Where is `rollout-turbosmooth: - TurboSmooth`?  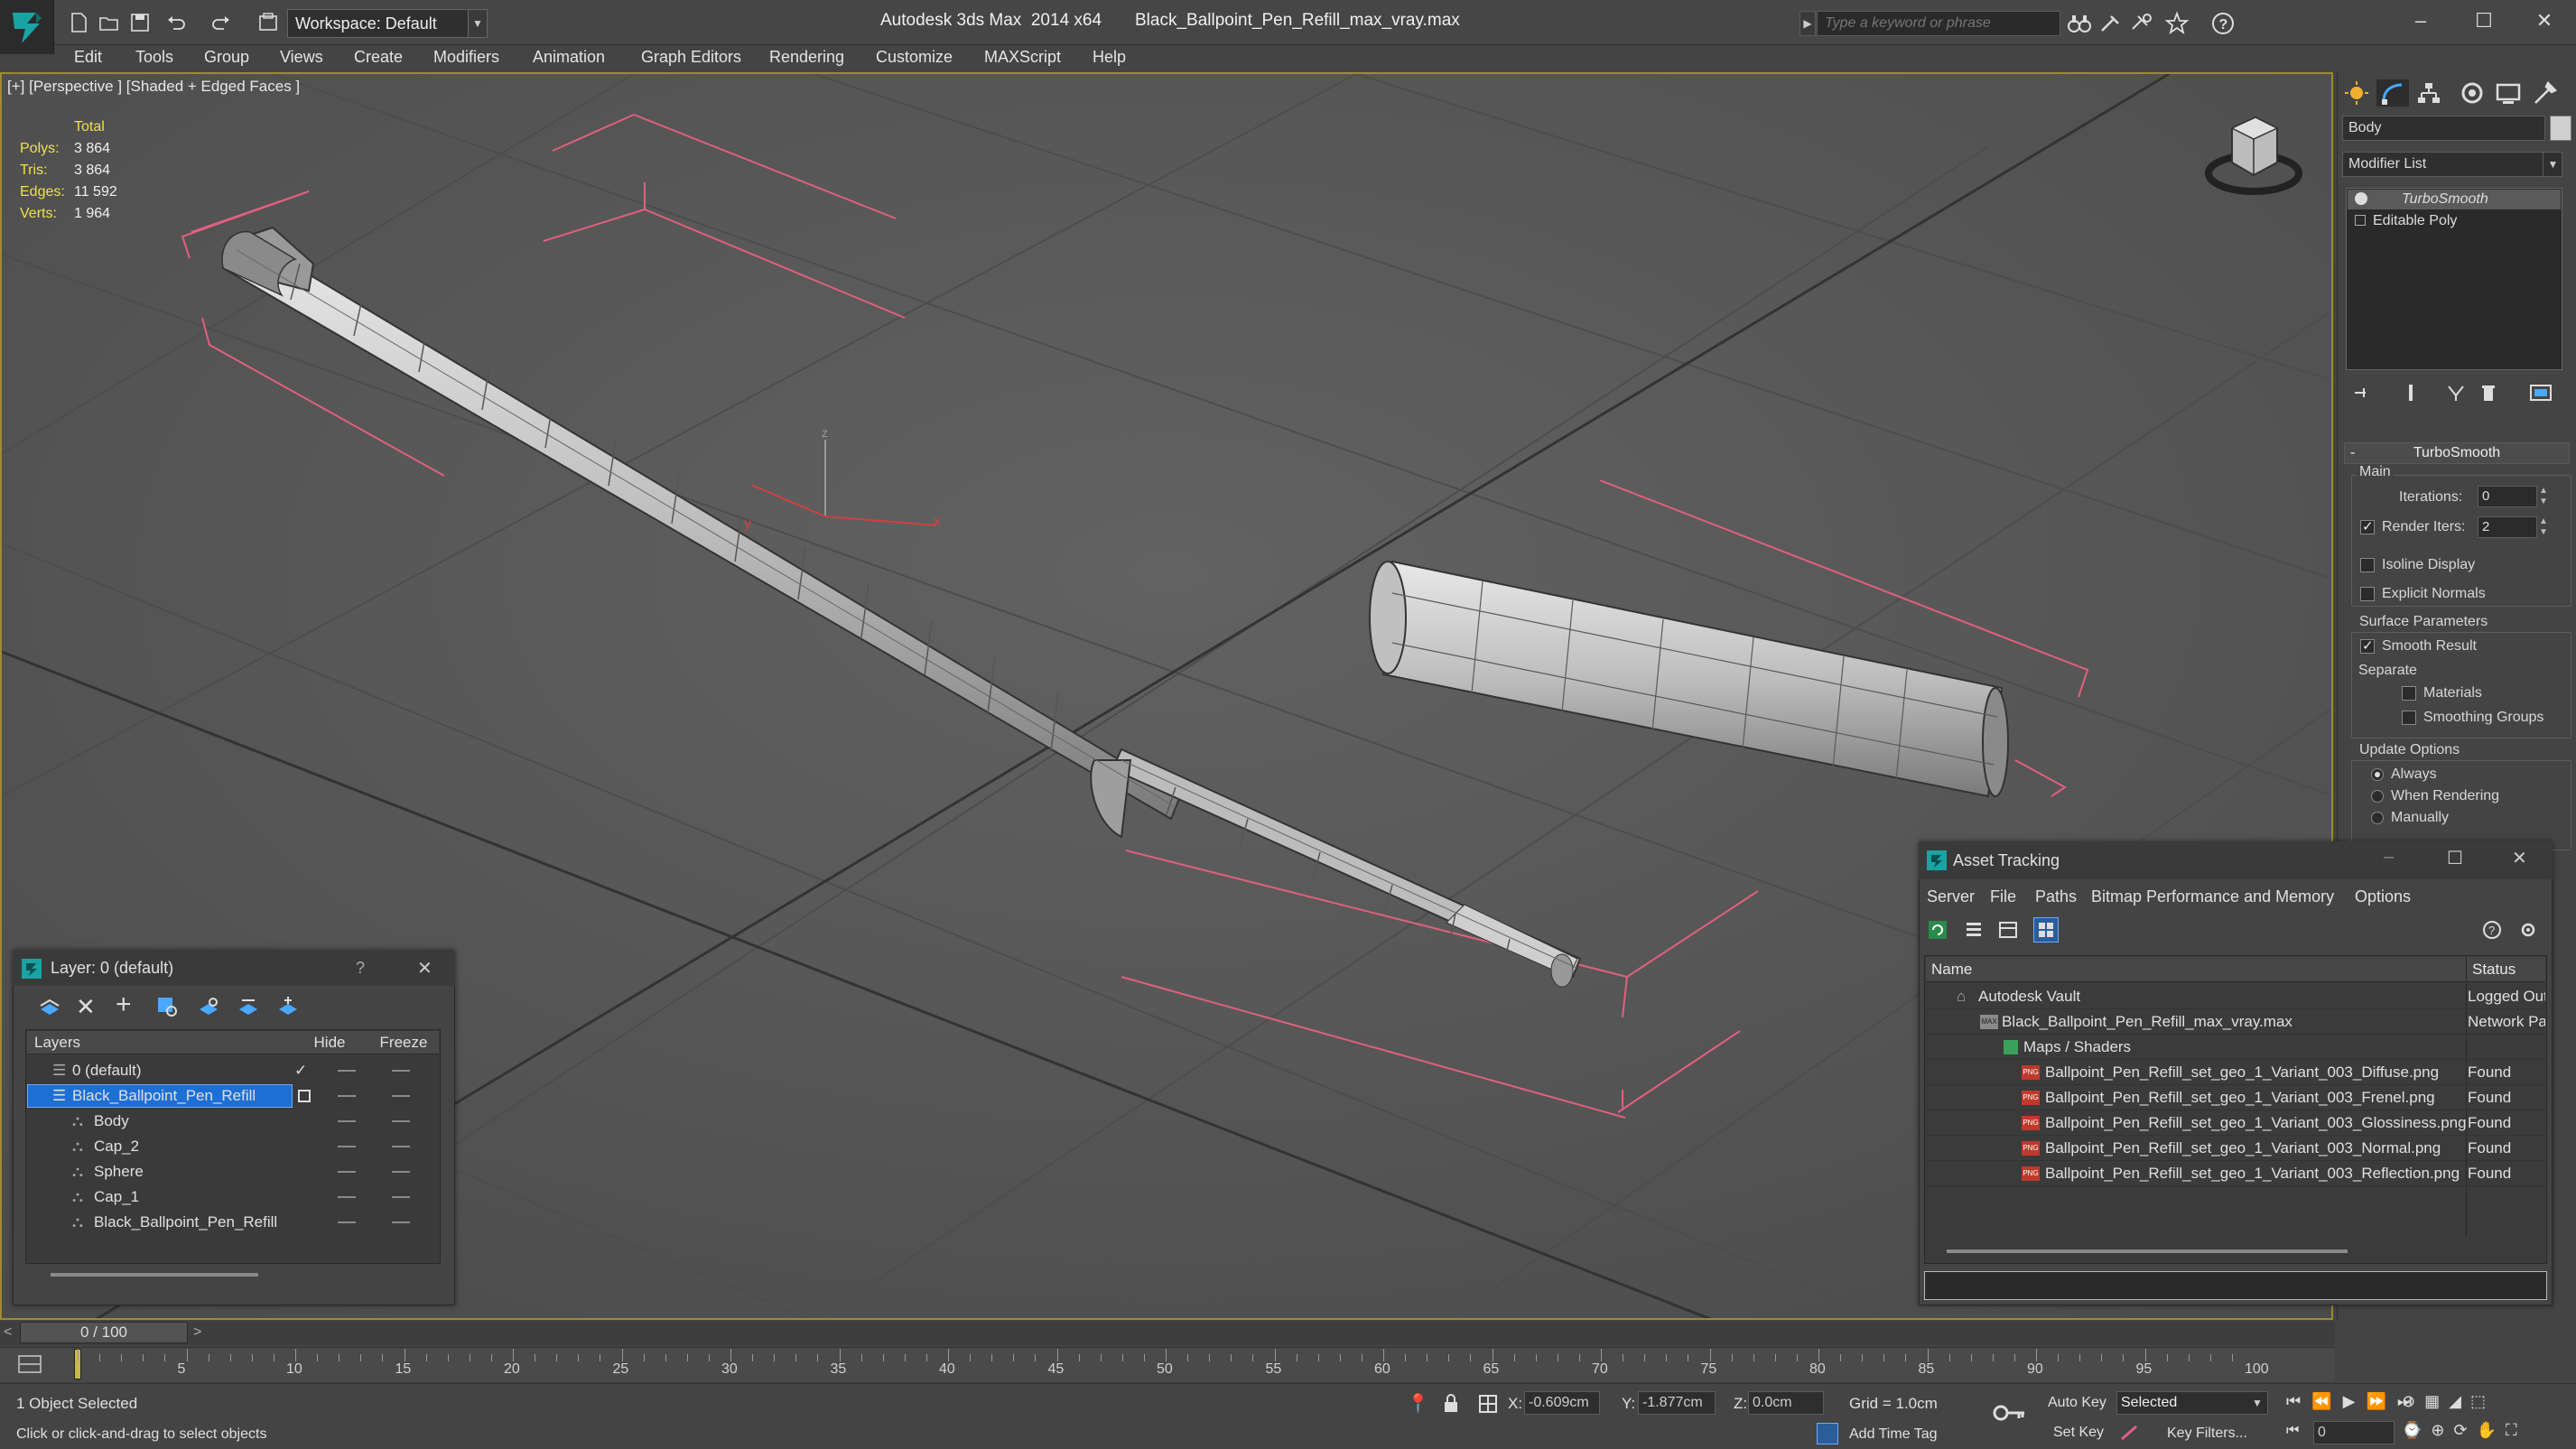 rollout-turbosmooth: - TurboSmooth is located at coordinates (2457, 453).